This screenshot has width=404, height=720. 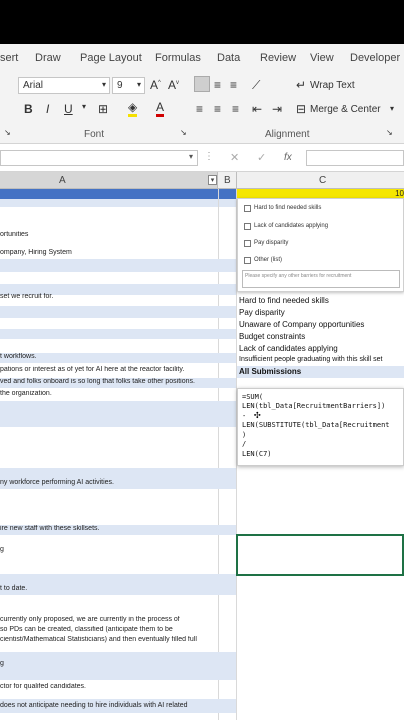 I want to click on italic-icon: I, so click(x=47, y=109).